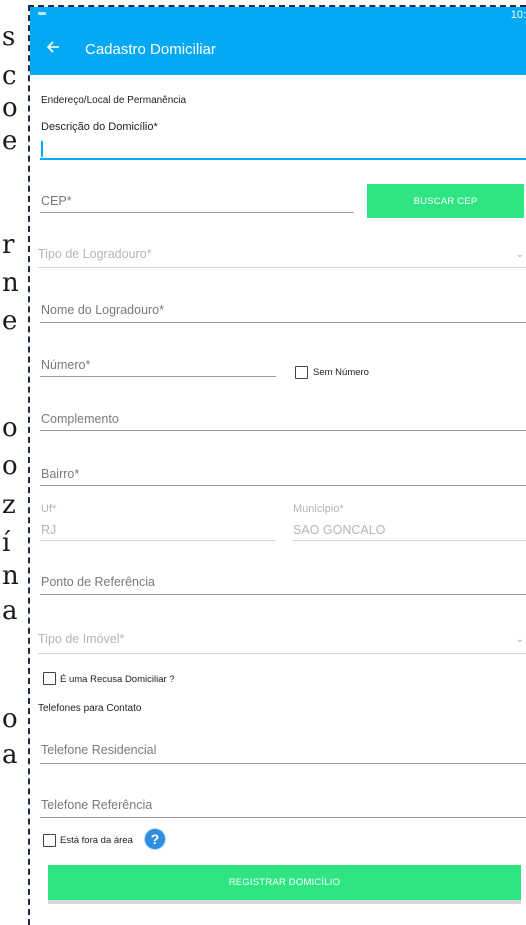  Describe the element at coordinates (8, 245) in the screenshot. I see `background-letter: r` at that location.